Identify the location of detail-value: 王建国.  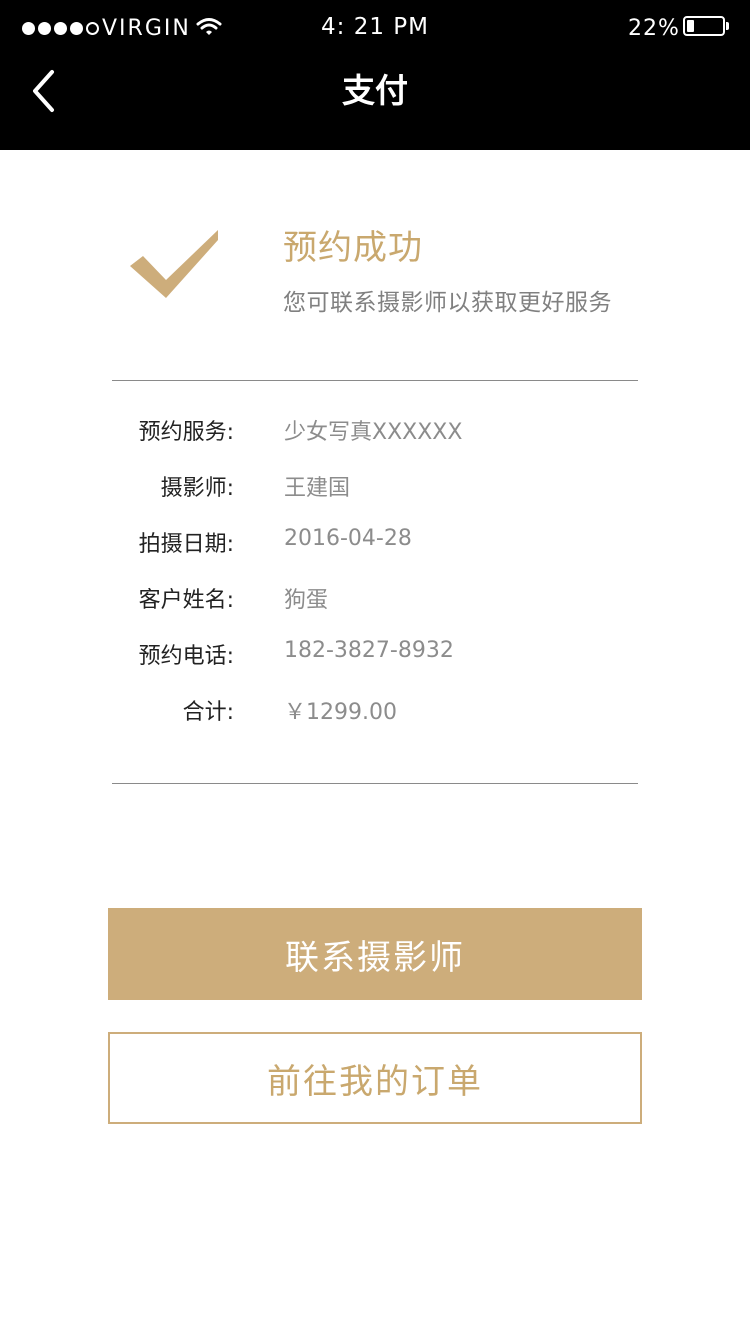
(317, 488).